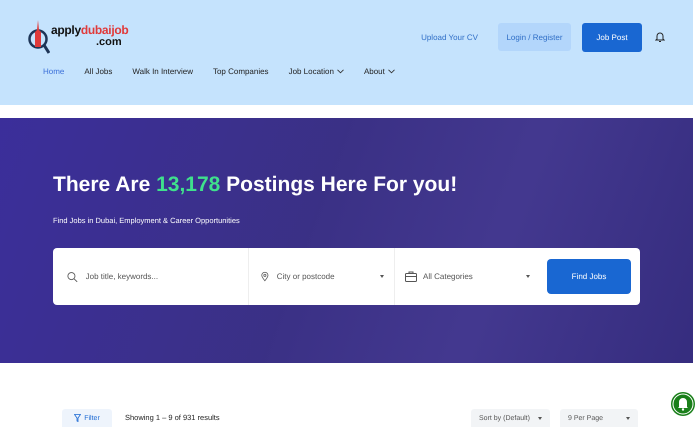 The image size is (700, 427). I want to click on nav-link: Top Companies, so click(240, 71).